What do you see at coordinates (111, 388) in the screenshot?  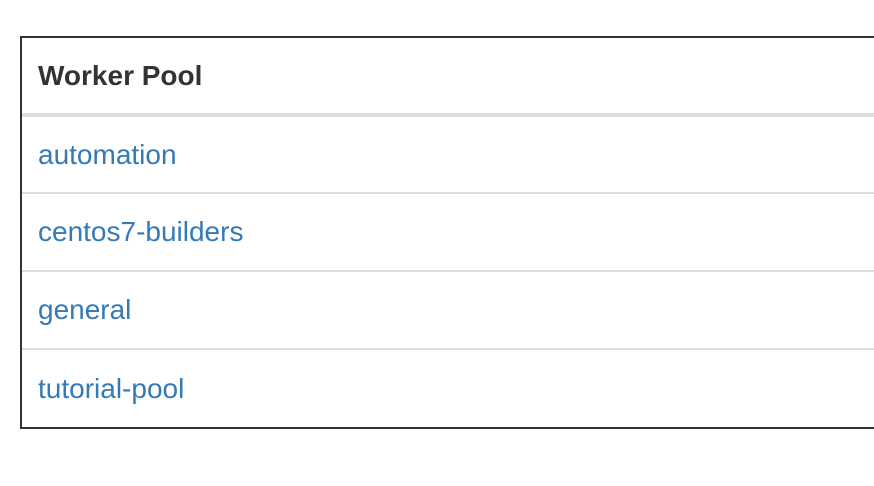 I see `worker-pool-link-tutorial-pool: tutorial-pool` at bounding box center [111, 388].